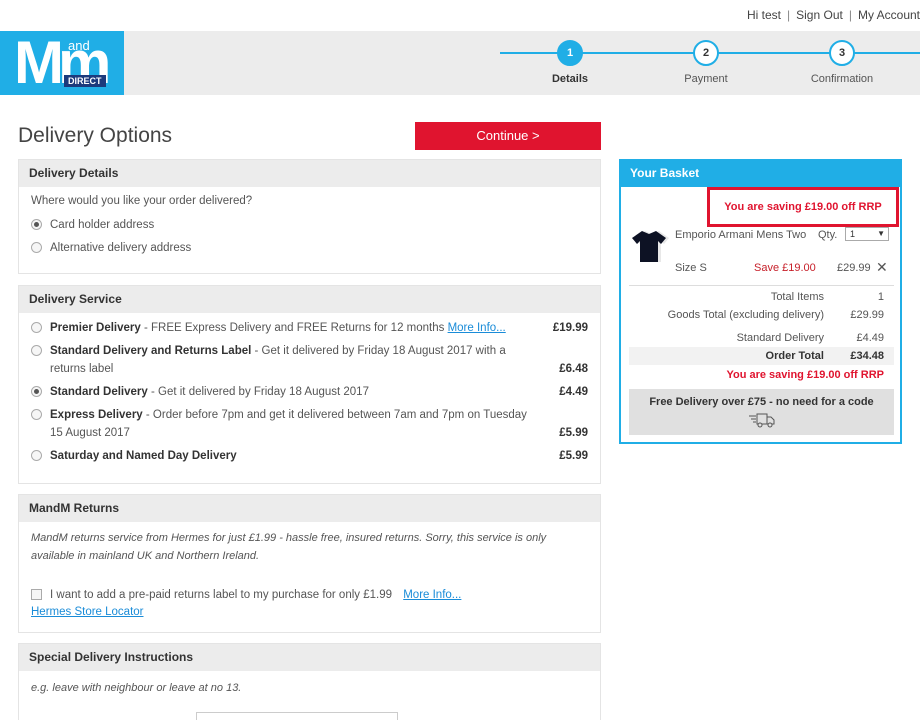  Describe the element at coordinates (309, 657) in the screenshot. I see `panel-heading: Special Delivery Instructions` at that location.